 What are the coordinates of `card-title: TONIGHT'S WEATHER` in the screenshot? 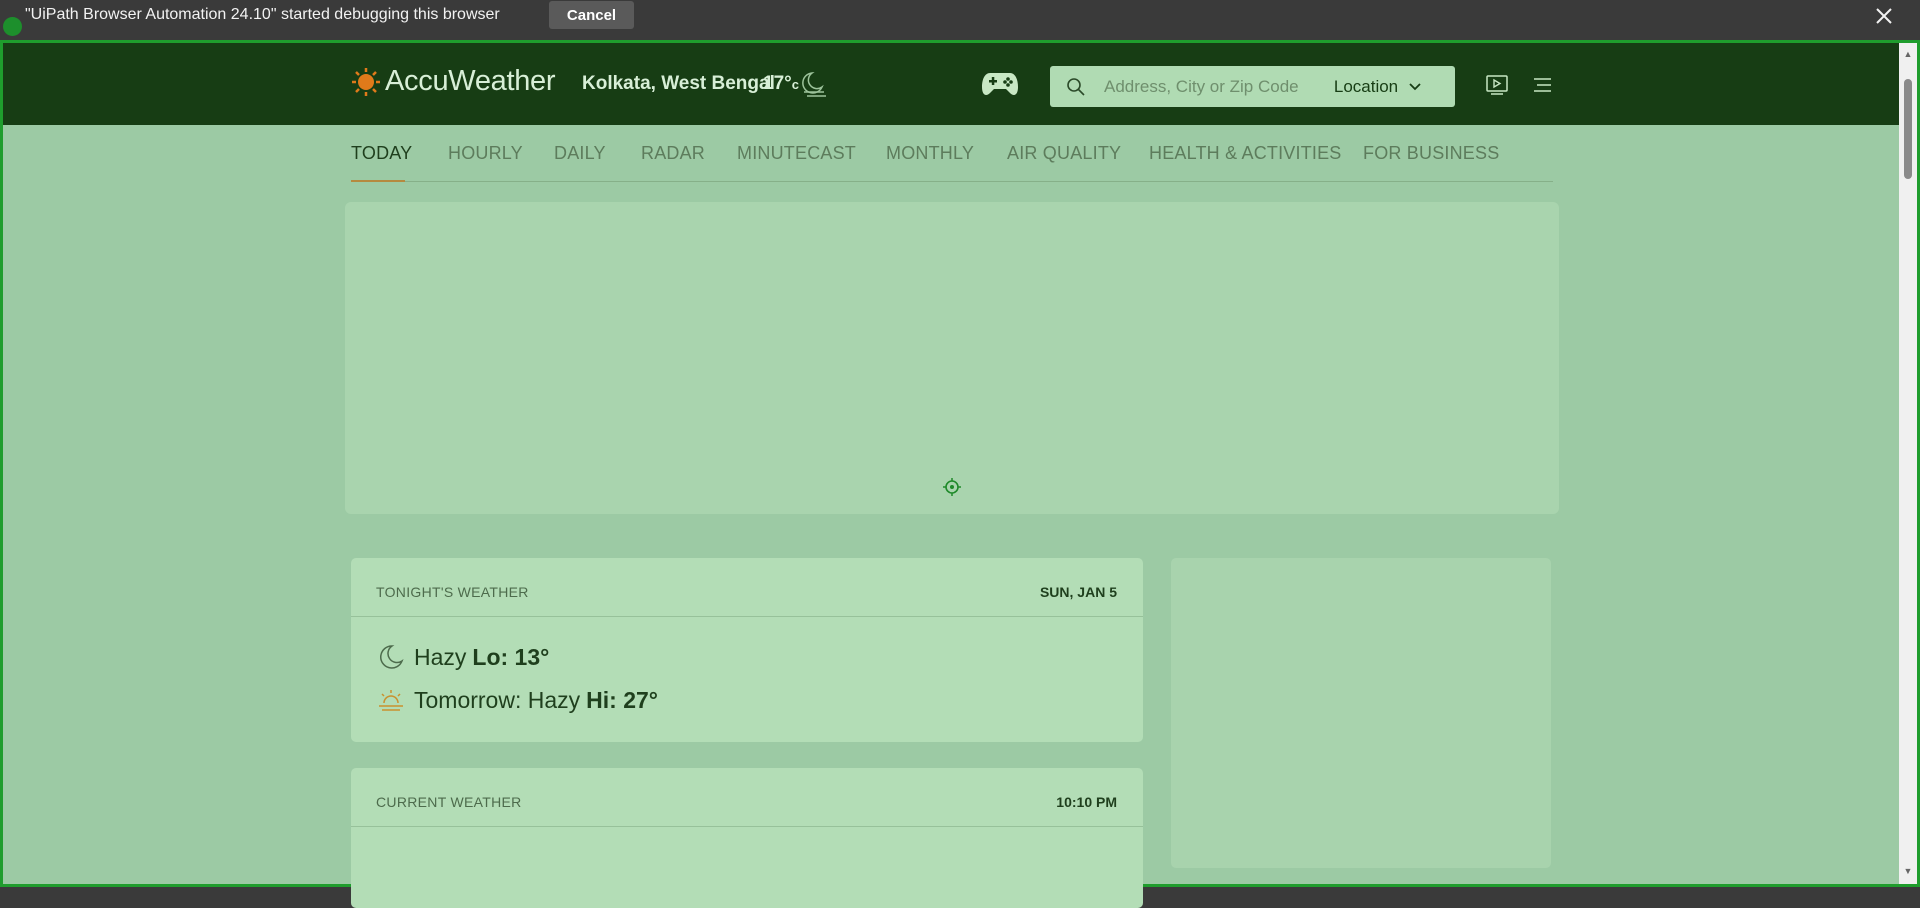 It's located at (452, 592).